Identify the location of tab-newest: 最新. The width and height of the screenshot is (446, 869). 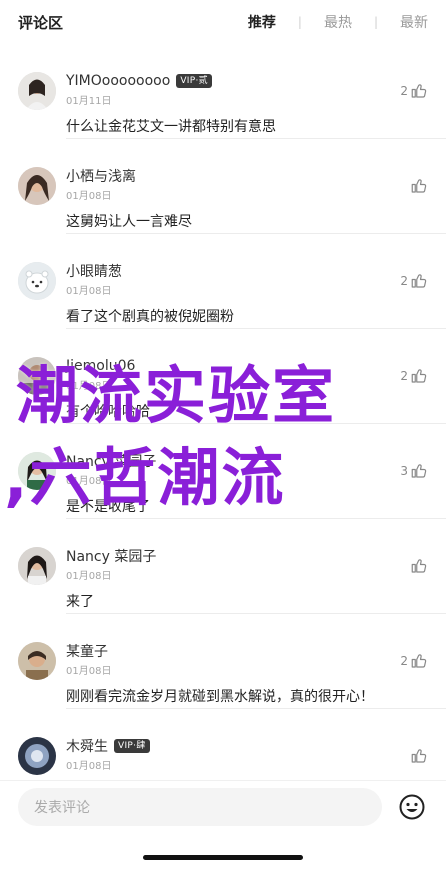
(414, 22).